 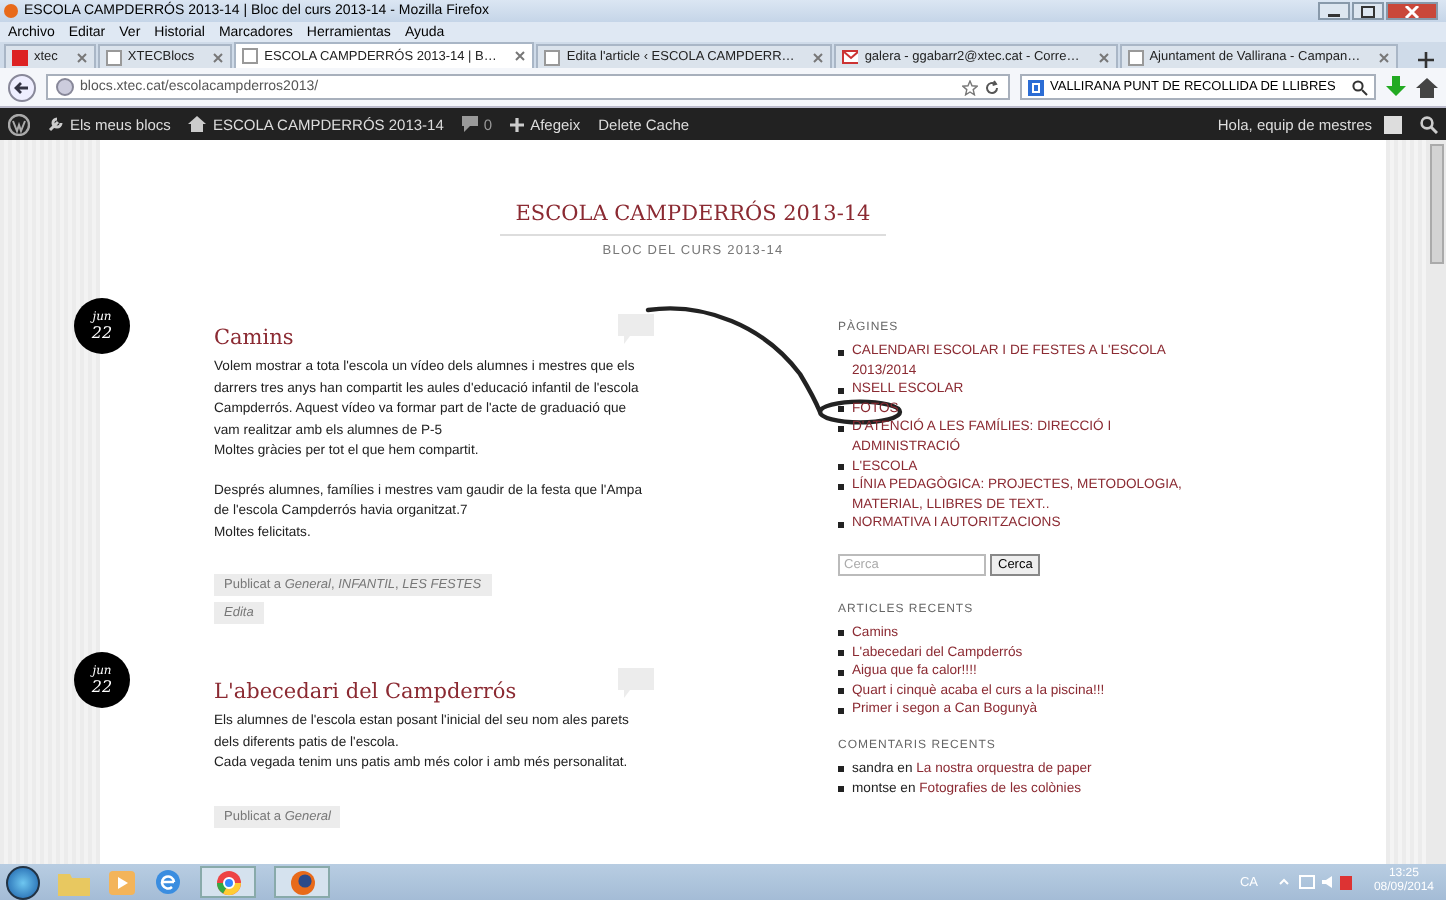 I want to click on post-title: L'abecedari del Campderrós, so click(x=365, y=692).